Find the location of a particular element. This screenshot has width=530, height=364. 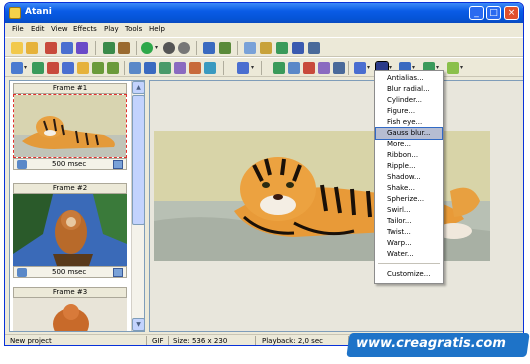

menu-file: File is located at coordinates (18, 29).